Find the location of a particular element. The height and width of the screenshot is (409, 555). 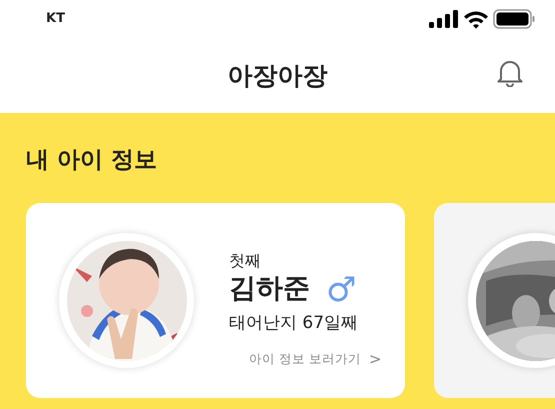

child-name: 김하준 is located at coordinates (269, 289).